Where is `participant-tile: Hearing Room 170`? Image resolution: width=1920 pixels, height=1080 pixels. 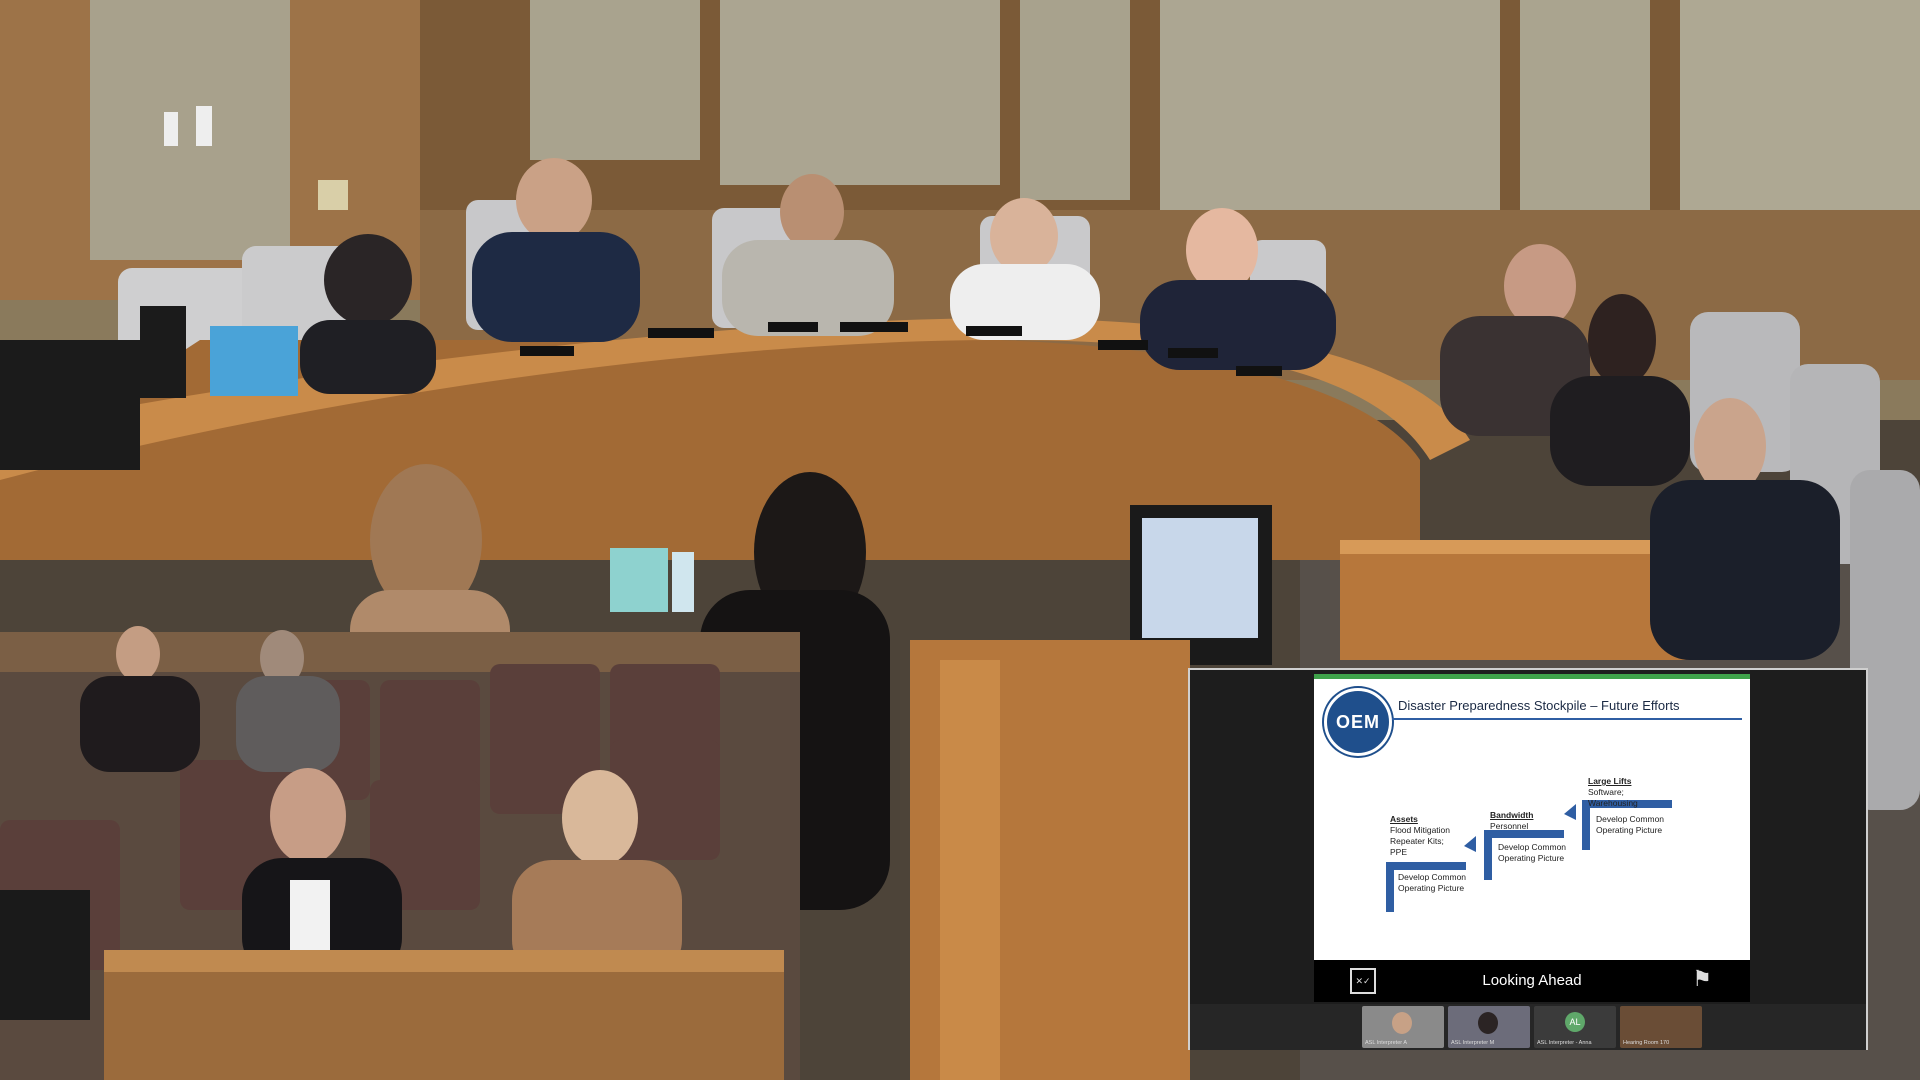 participant-tile: Hearing Room 170 is located at coordinates (1661, 1027).